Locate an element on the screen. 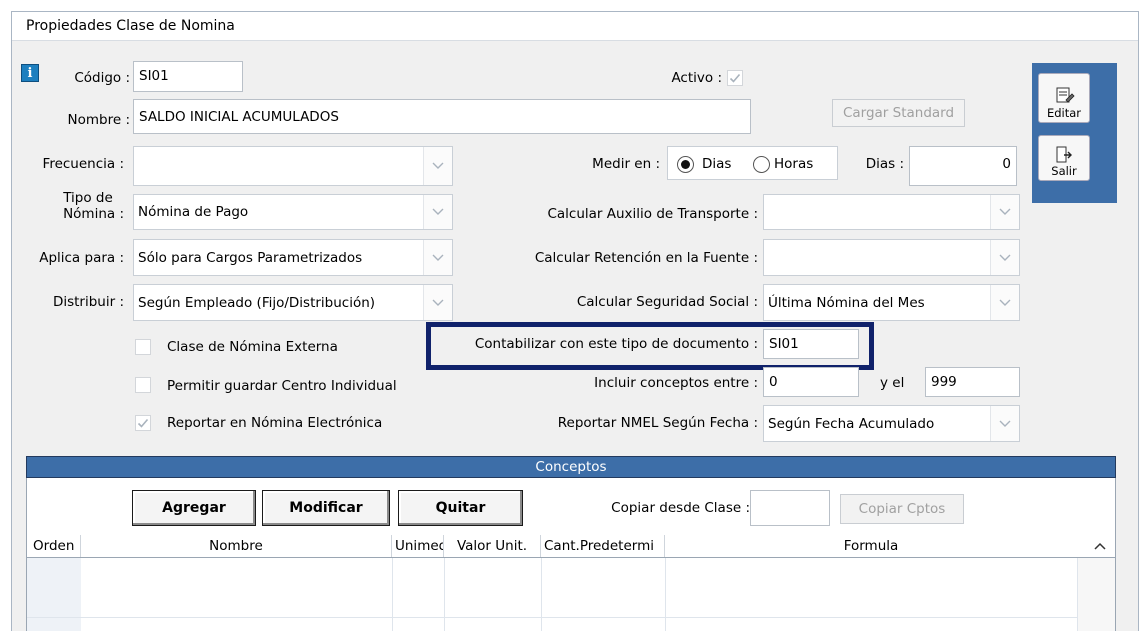 This screenshot has width=1146, height=631. medir-en-label: Medir en : is located at coordinates (626, 164).